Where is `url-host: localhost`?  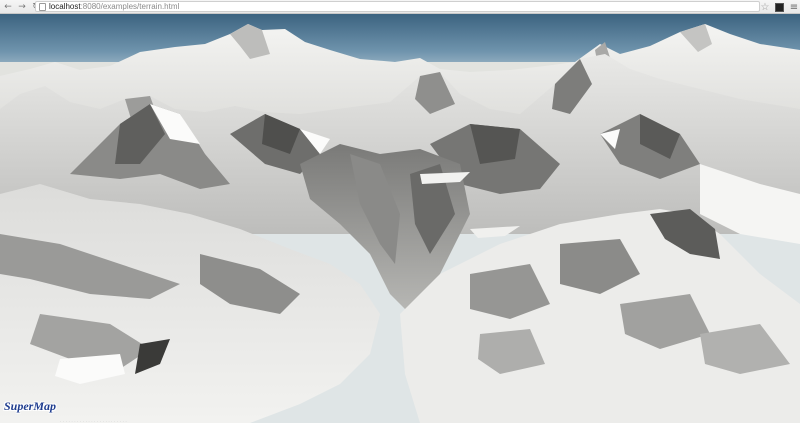 url-host: localhost is located at coordinates (65, 6).